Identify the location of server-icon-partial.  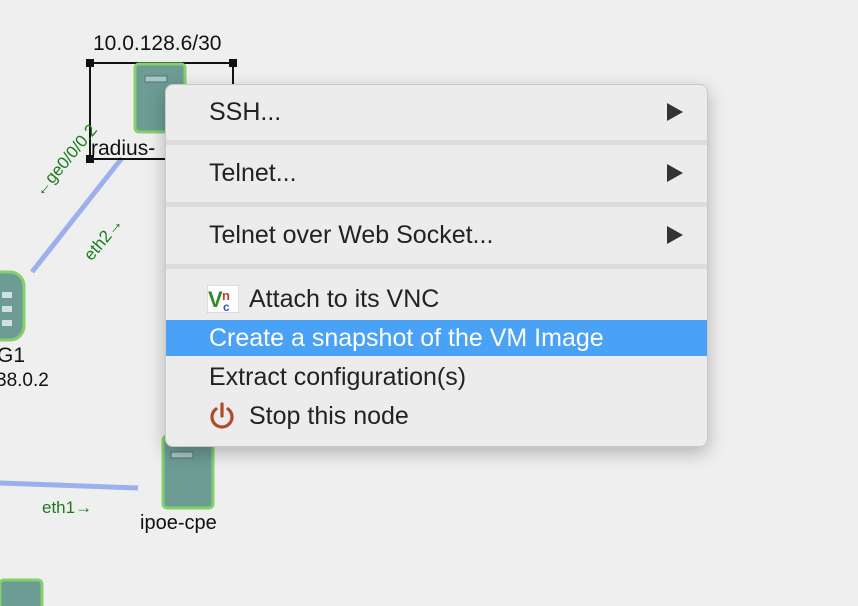
(22, 592).